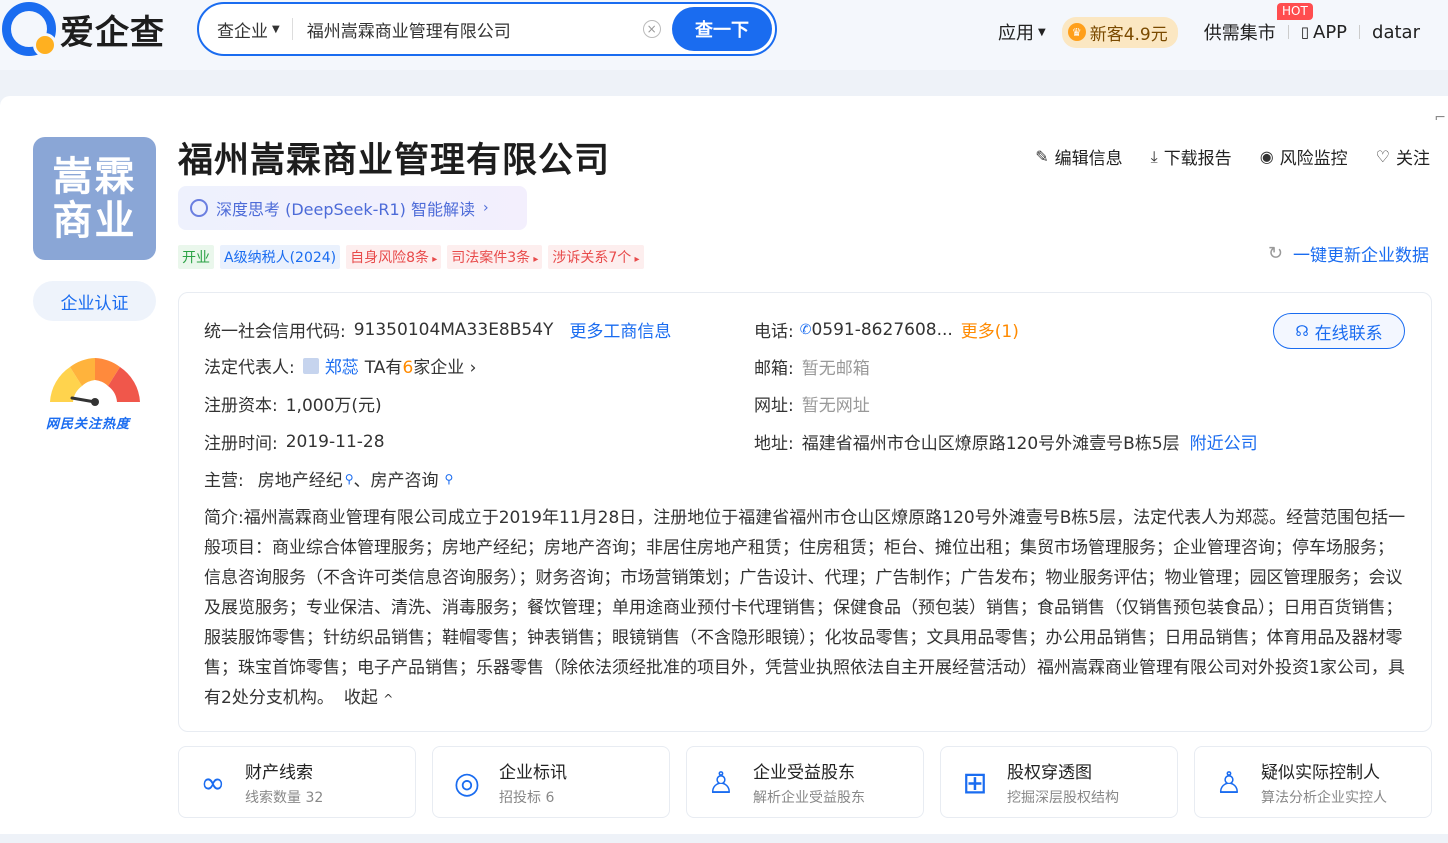 This screenshot has width=1448, height=843. I want to click on legal-companies-num: 6, so click(408, 368).